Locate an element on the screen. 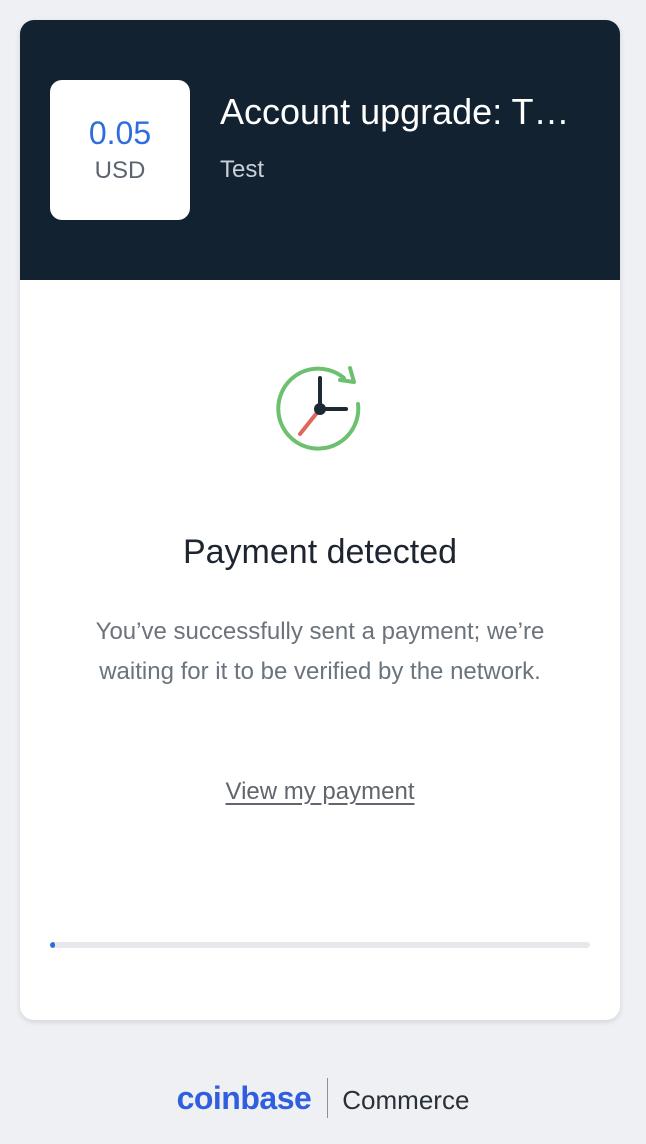 This screenshot has height=1144, width=646. clock-refresh-icon is located at coordinates (318, 408).